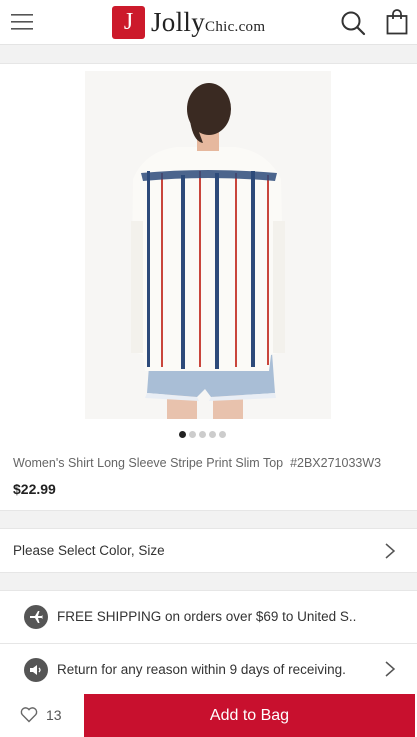 Image resolution: width=417 pixels, height=737 pixels. Describe the element at coordinates (397, 22) in the screenshot. I see `bag-icon` at that location.